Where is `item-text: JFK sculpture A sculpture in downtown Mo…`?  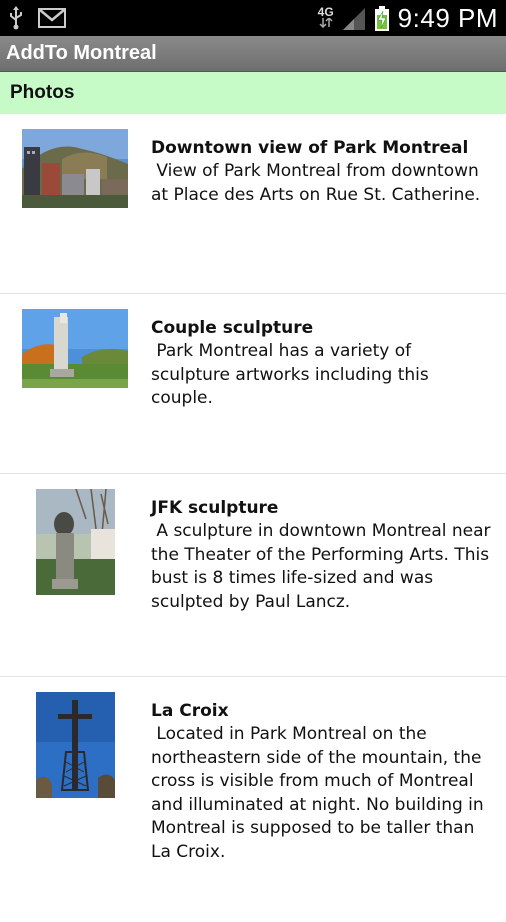 item-text: JFK sculpture A sculpture in downtown Mo… is located at coordinates (322, 555).